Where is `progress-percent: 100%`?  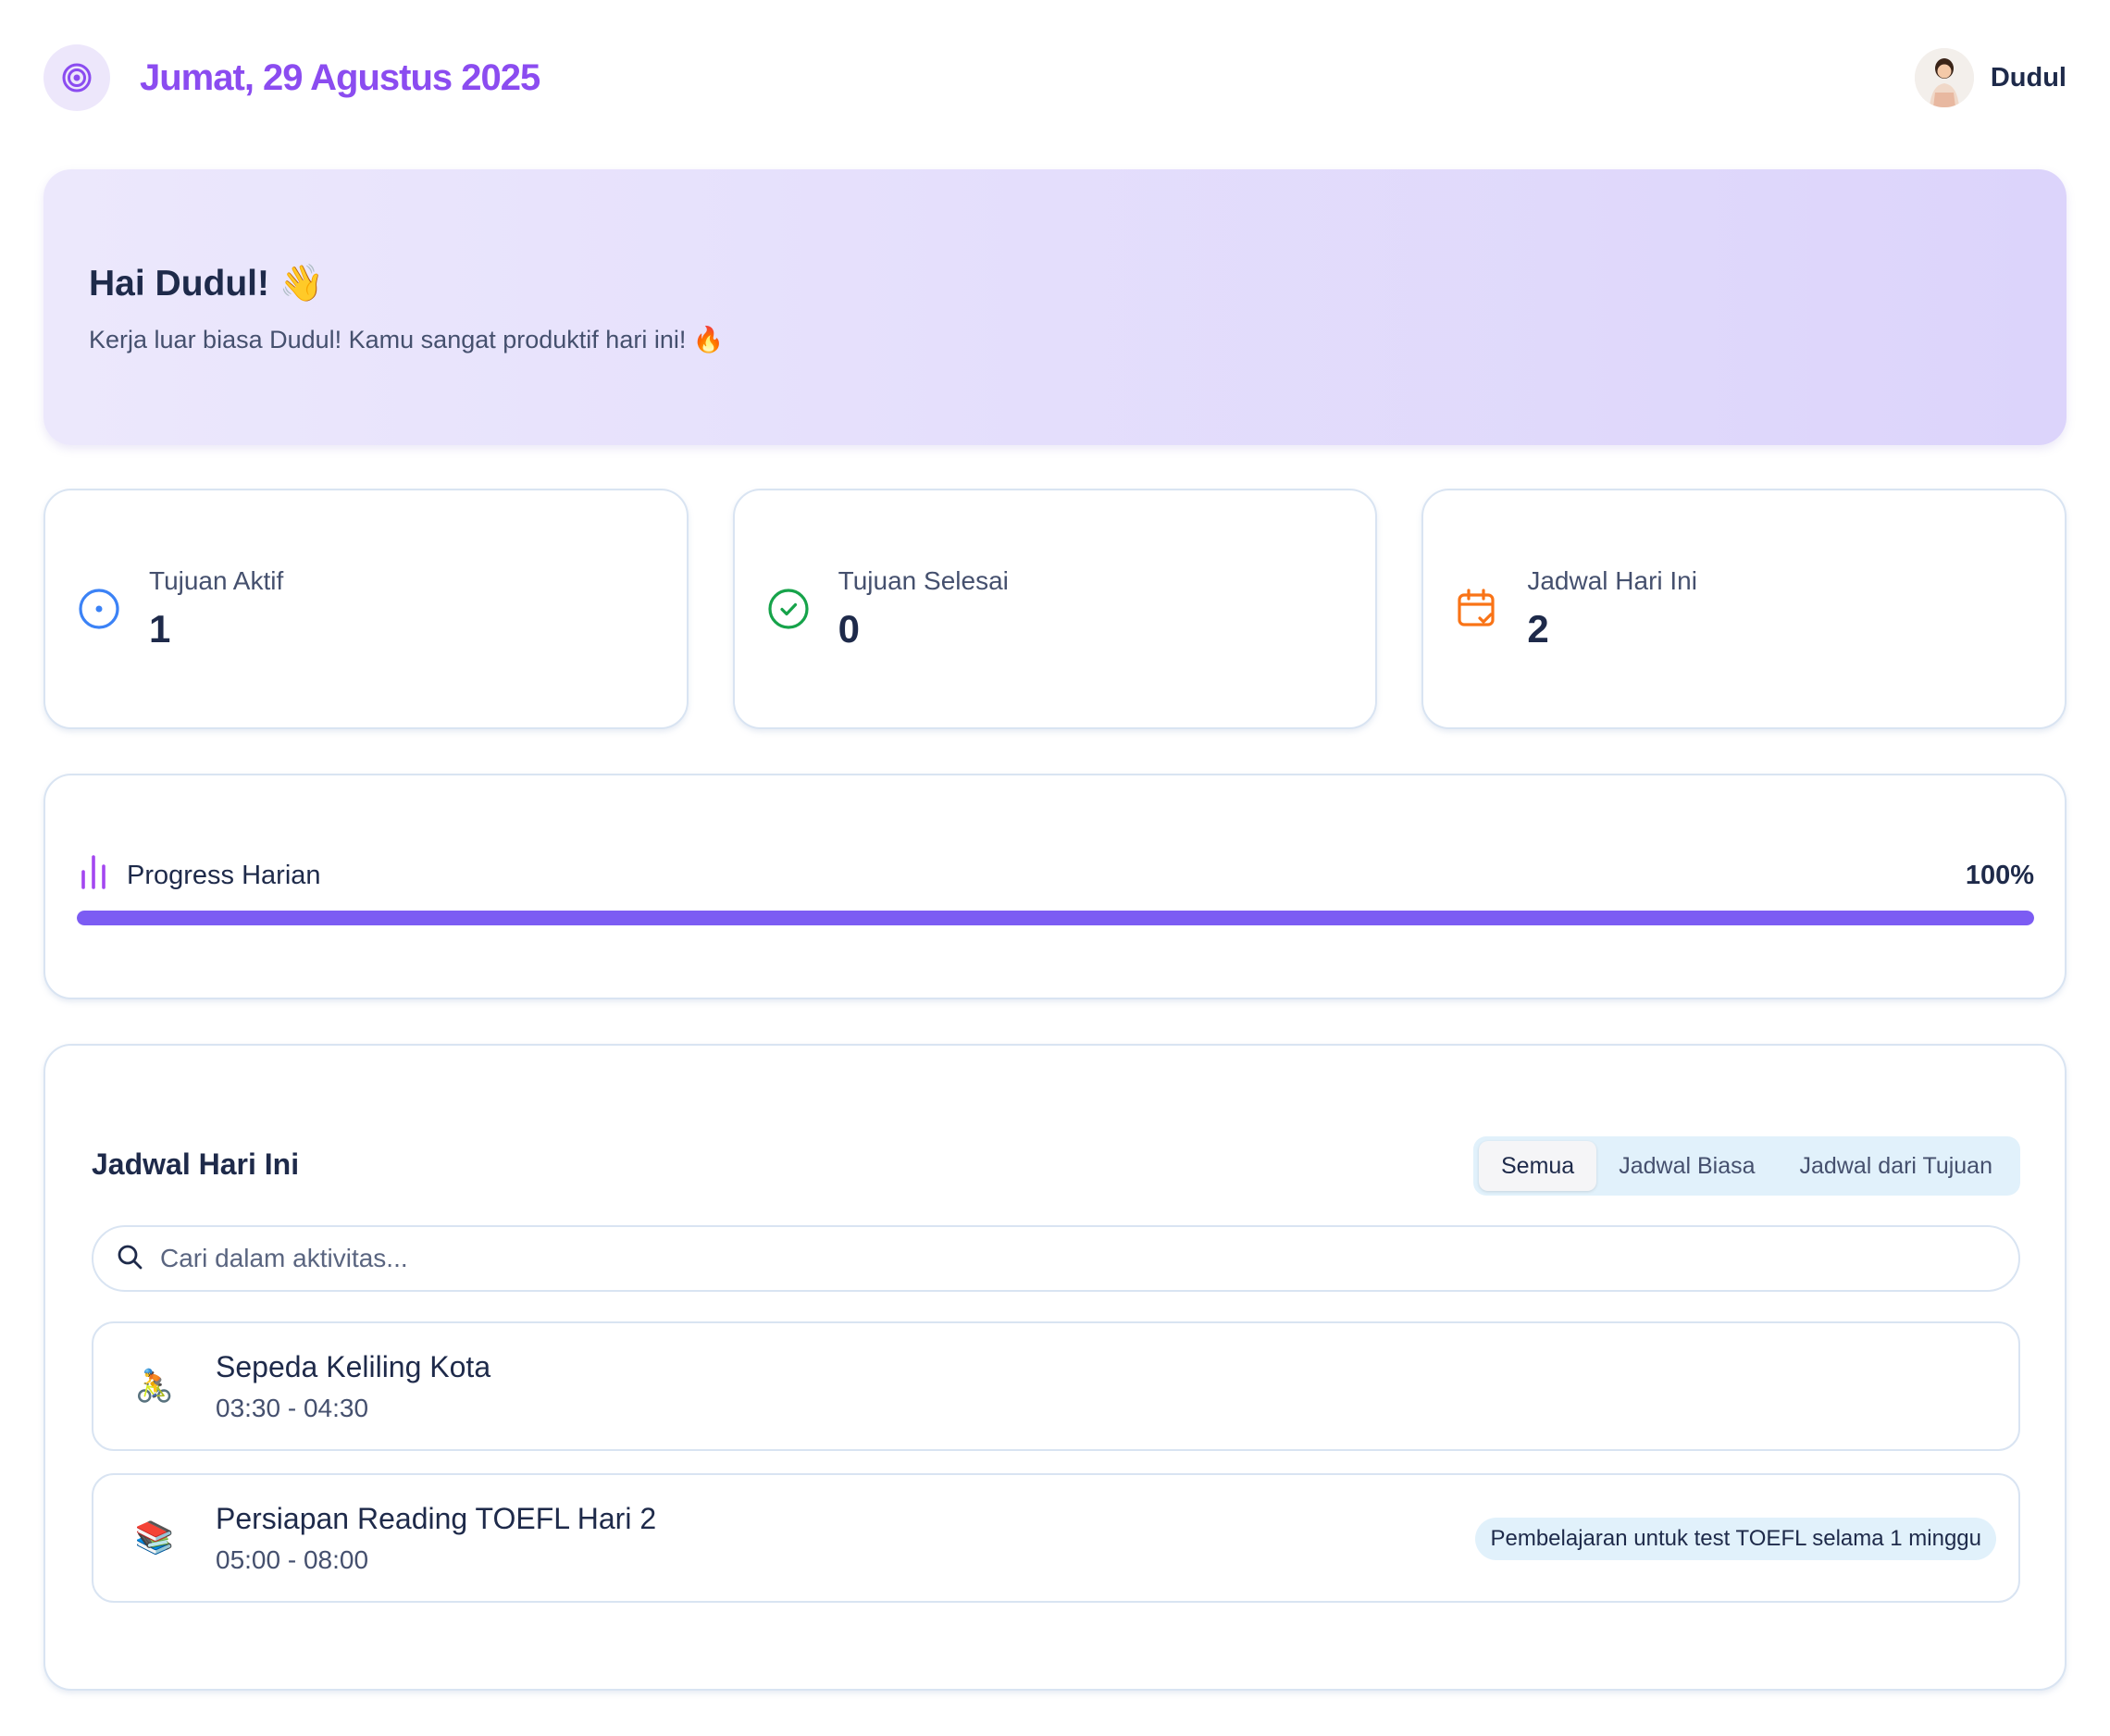
progress-percent: 100% is located at coordinates (1999, 875).